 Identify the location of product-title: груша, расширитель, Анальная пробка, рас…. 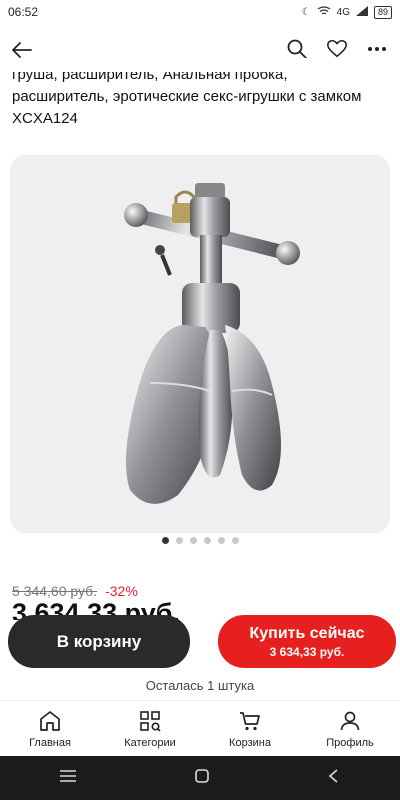
(187, 96).